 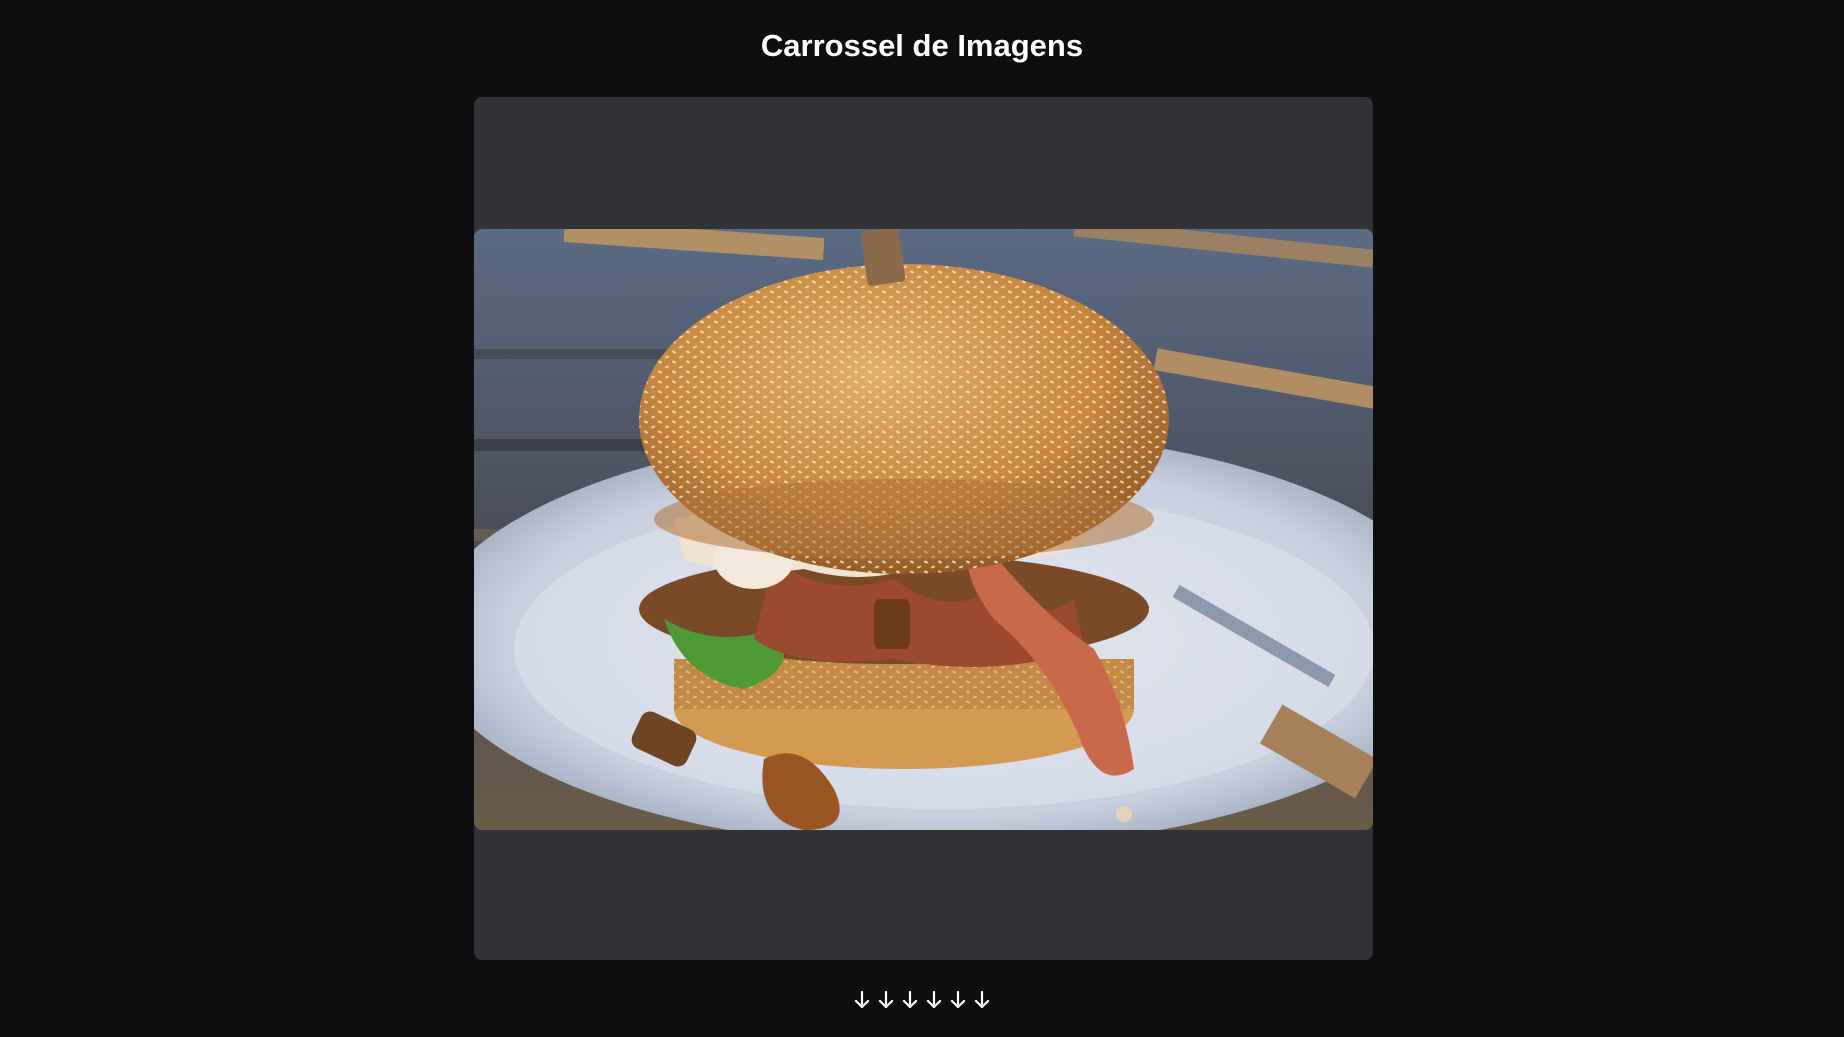 I want to click on indicator-1-arrow-down-icon, so click(x=862, y=1000).